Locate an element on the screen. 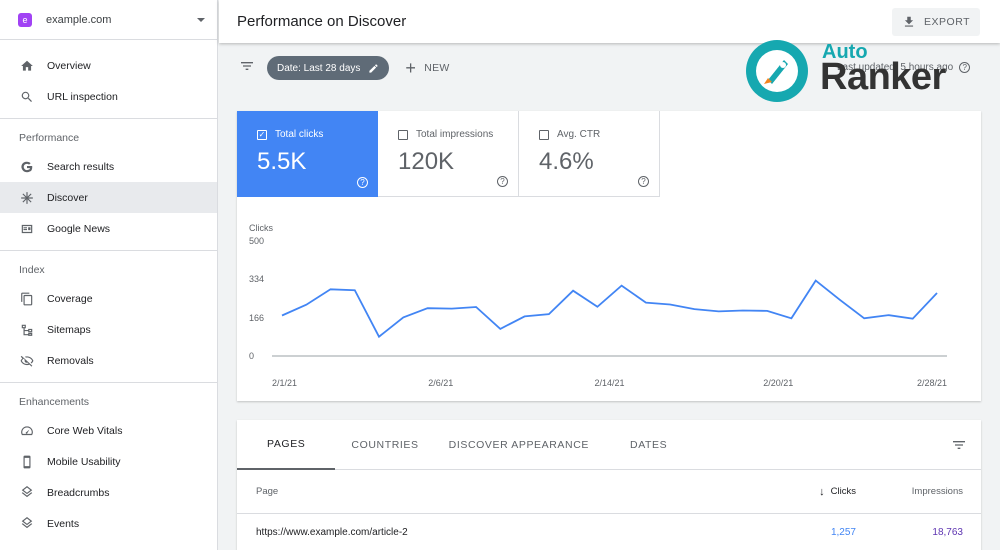 The height and width of the screenshot is (550, 1000). metric-total-clicks: ✓ Total clicks 5.5K ? is located at coordinates (307, 154).